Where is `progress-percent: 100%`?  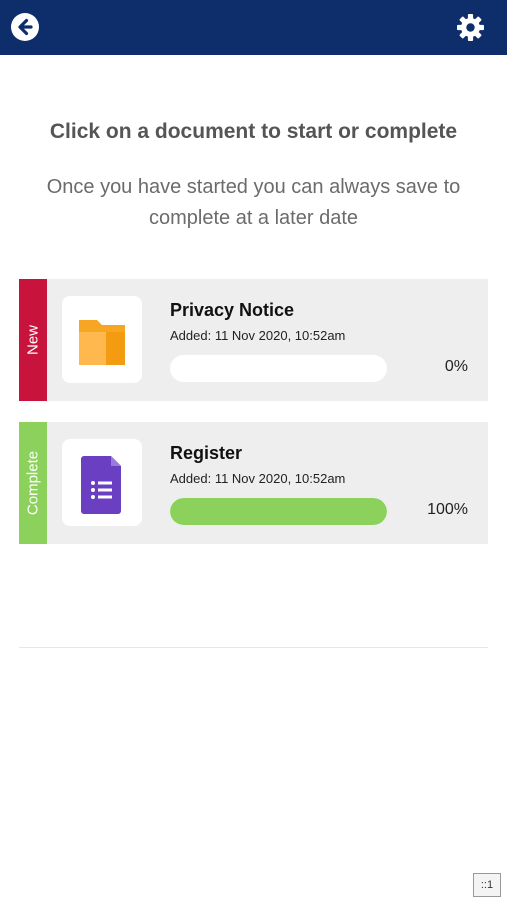 progress-percent: 100% is located at coordinates (447, 509).